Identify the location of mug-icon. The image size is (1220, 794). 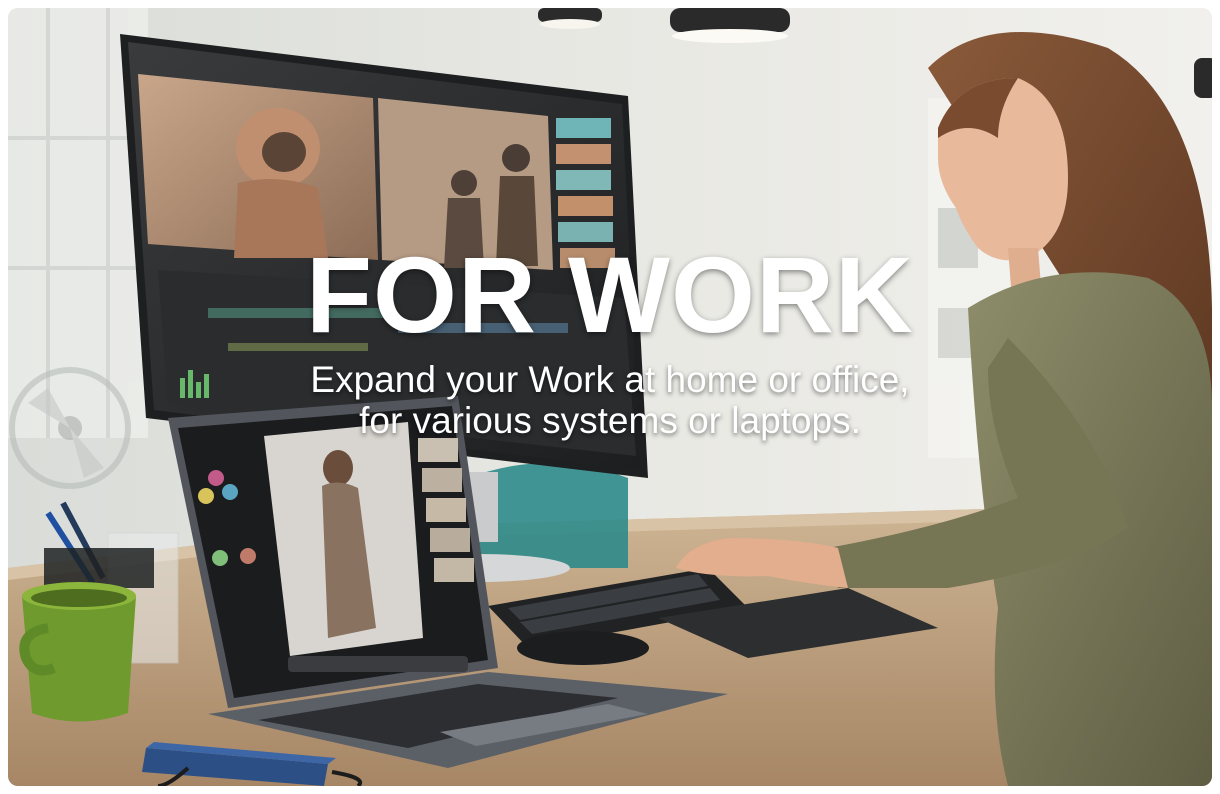
(77, 652).